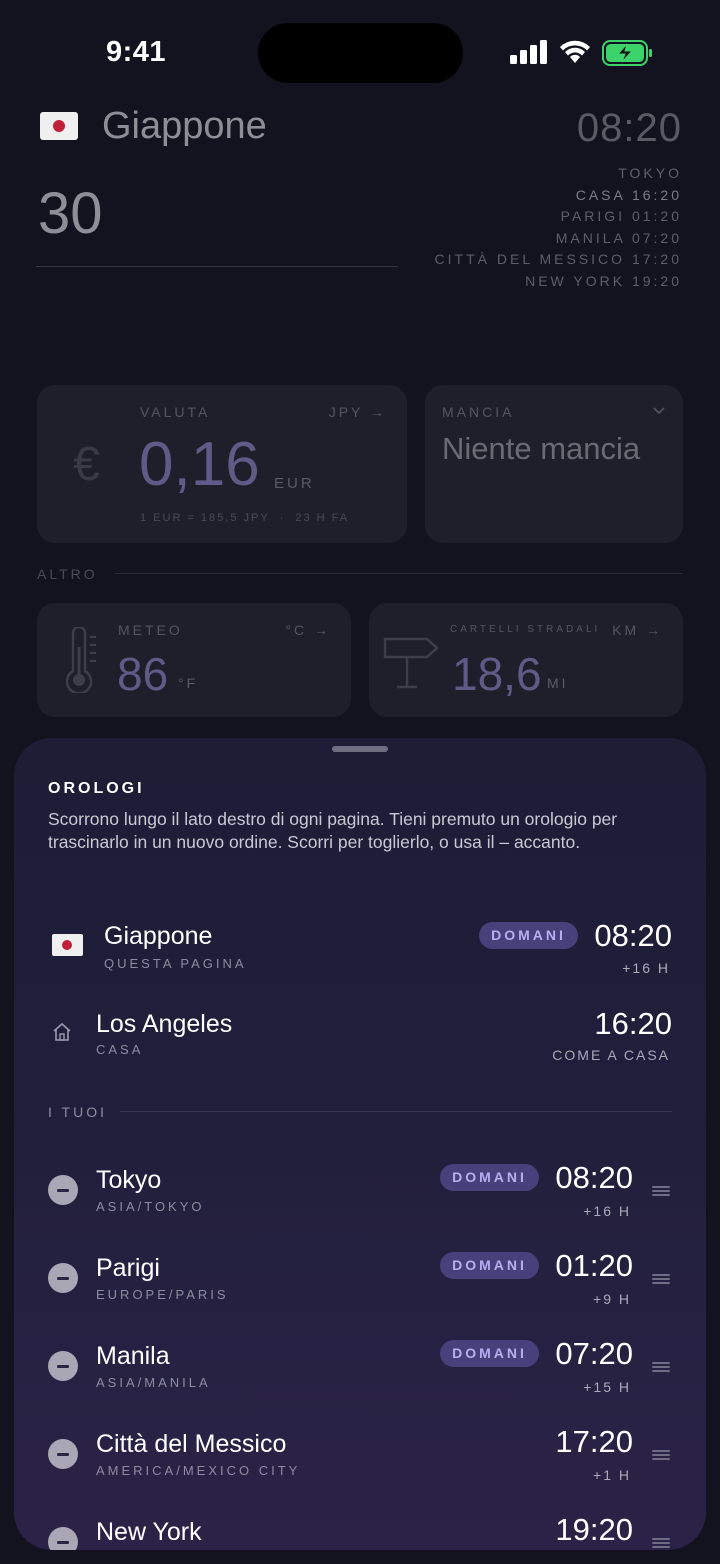 This screenshot has width=720, height=1564. Describe the element at coordinates (158, 936) in the screenshot. I see `clock-title: Giappone` at that location.